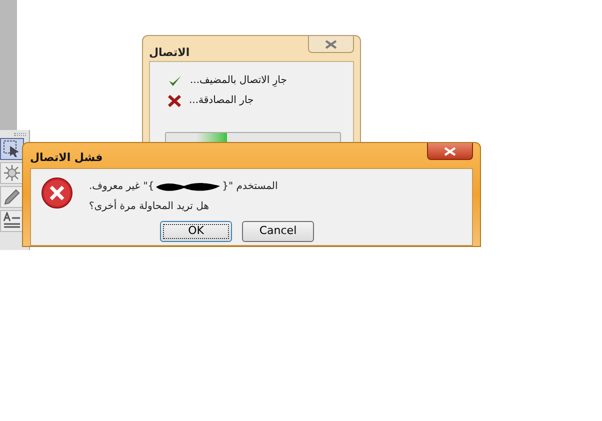 This screenshot has width=602, height=421. I want to click on window-title: الاتصال, so click(169, 53).